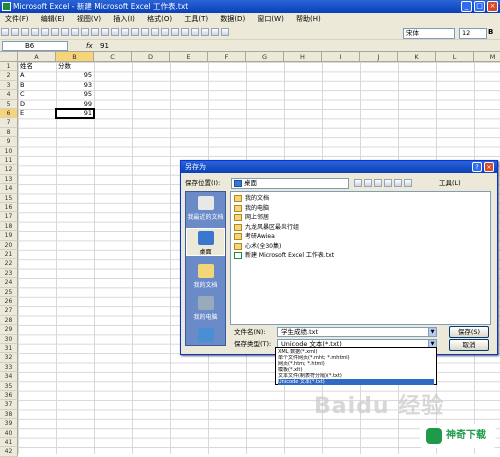  What do you see at coordinates (9, 414) in the screenshot?
I see `row-header: 38` at bounding box center [9, 414].